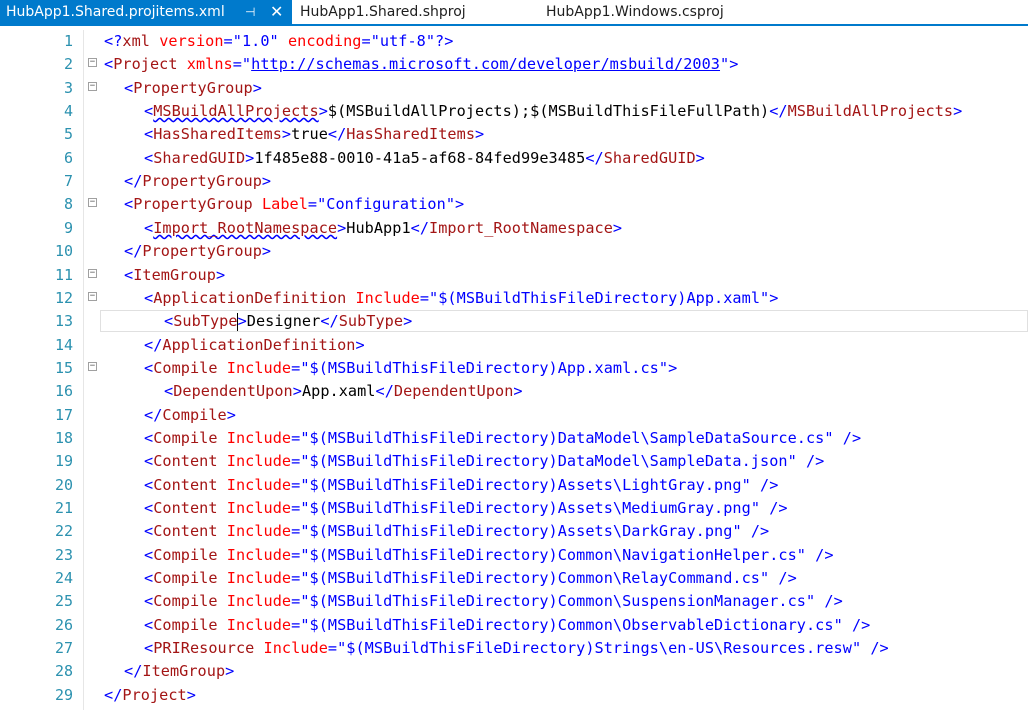 The image size is (1028, 710). I want to click on code-line: 7 </PropertyGroup>, so click(514, 181).